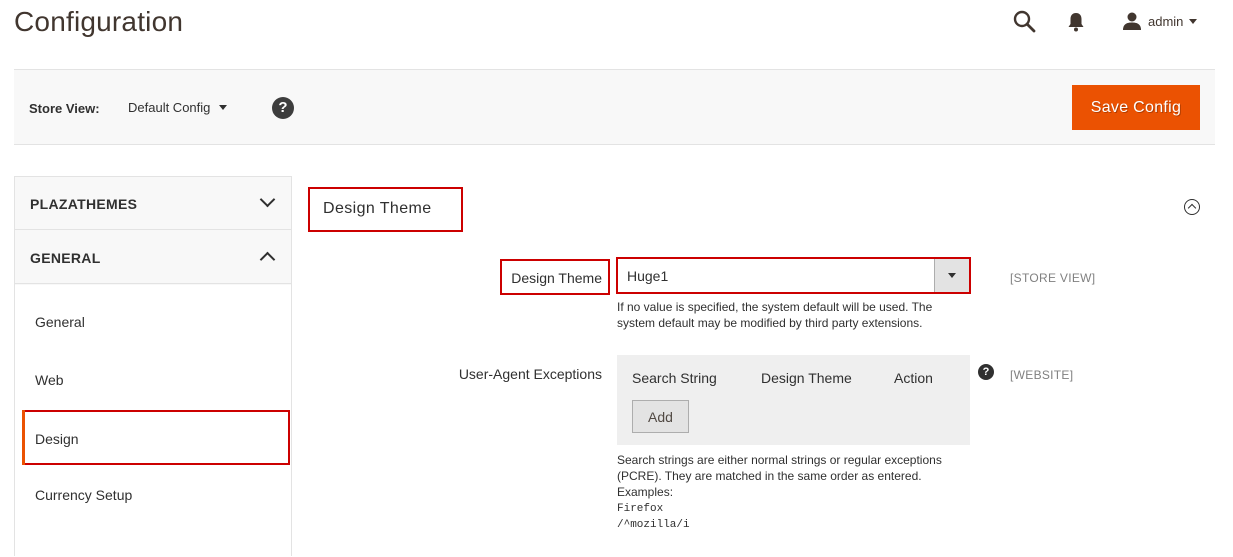 This screenshot has width=1233, height=557. I want to click on section-header-design-theme: Design Theme, so click(385, 209).